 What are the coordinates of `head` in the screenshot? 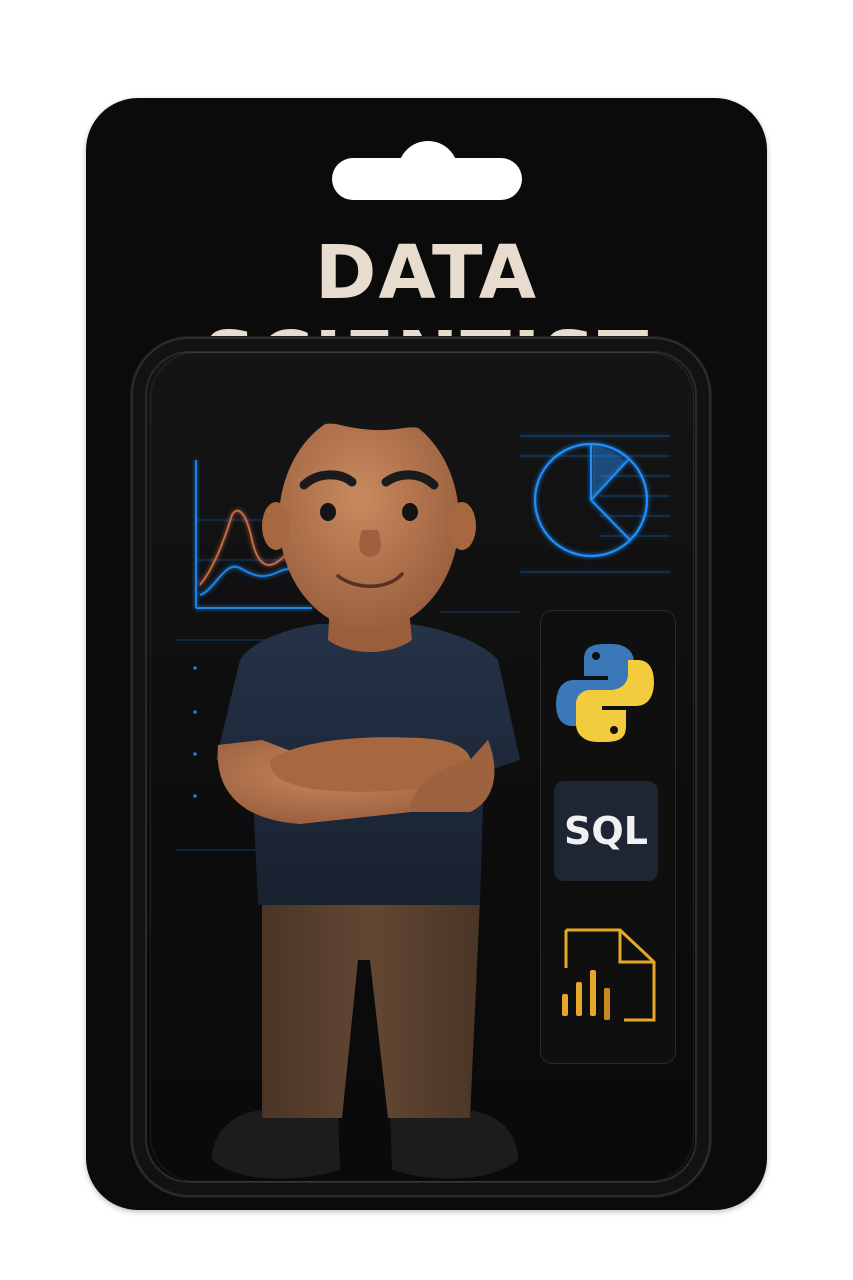 It's located at (369, 502).